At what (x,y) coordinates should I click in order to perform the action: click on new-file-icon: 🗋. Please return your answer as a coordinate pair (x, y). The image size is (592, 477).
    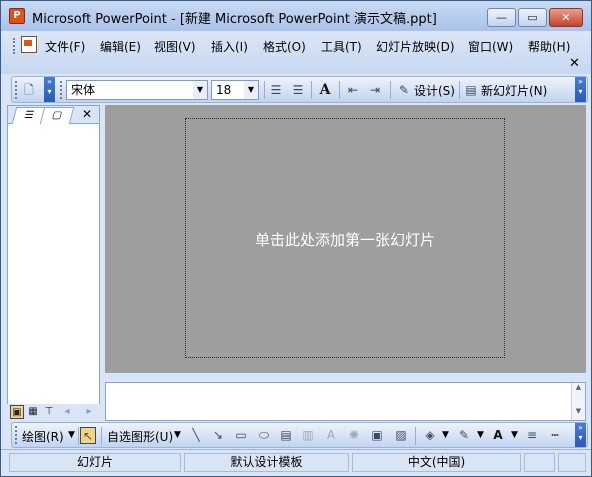
    Looking at the image, I should click on (29, 90).